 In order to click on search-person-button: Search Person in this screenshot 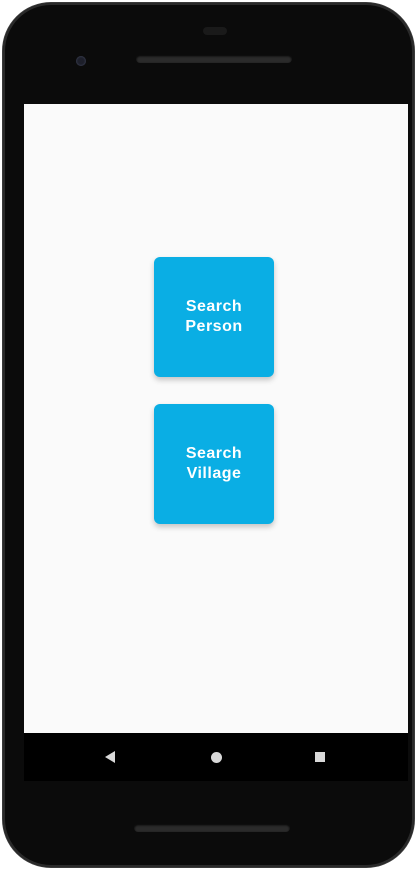, I will do `click(214, 317)`.